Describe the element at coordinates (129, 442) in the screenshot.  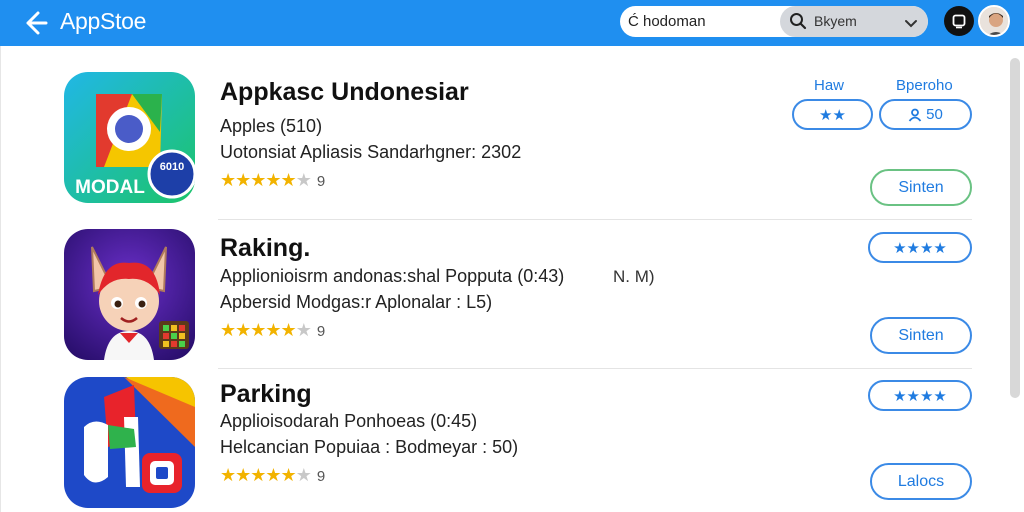
I see `app-icon-parking` at that location.